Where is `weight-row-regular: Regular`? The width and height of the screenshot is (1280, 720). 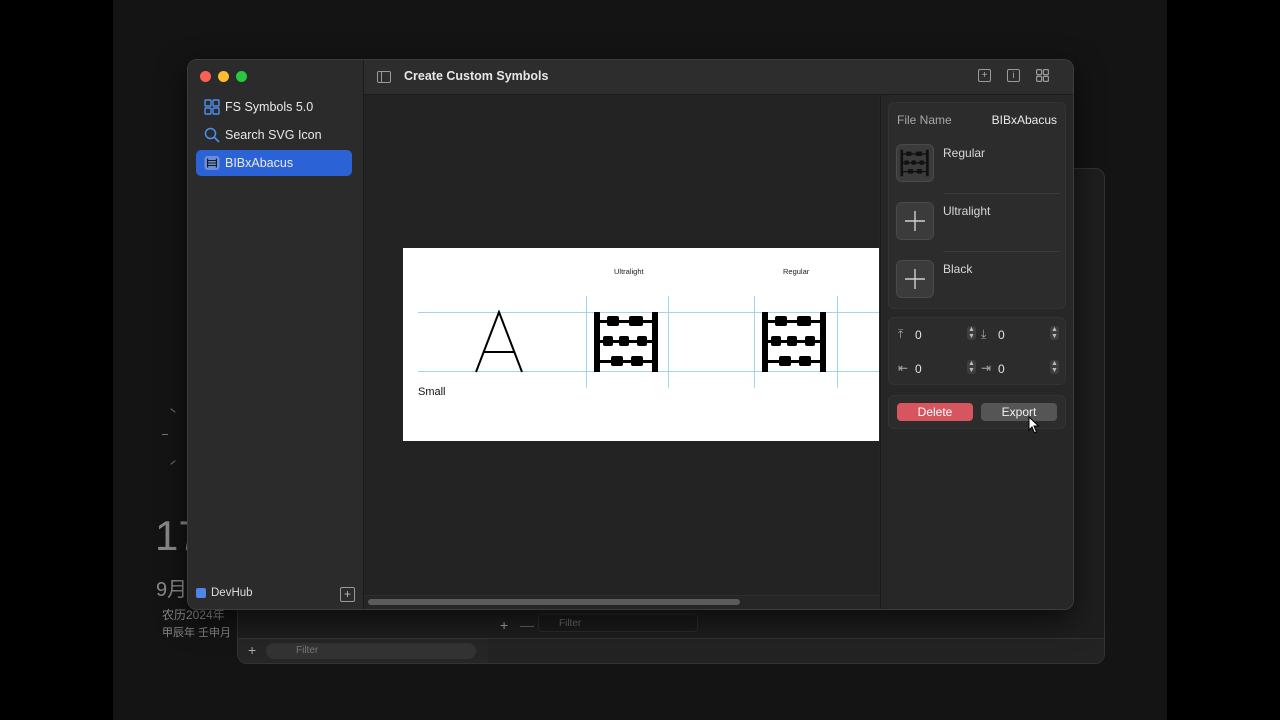
weight-row-regular: Regular is located at coordinates (978, 169).